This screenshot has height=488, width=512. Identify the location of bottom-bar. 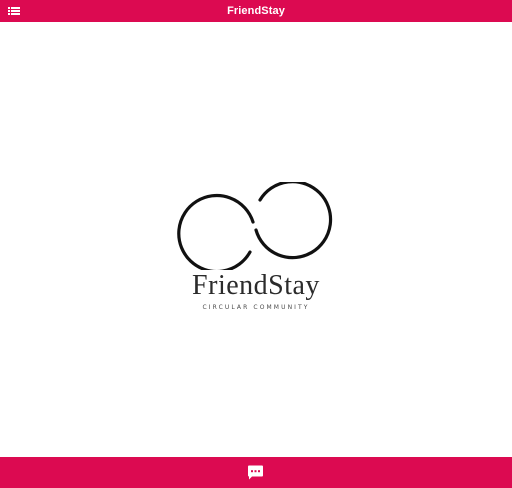
(256, 472).